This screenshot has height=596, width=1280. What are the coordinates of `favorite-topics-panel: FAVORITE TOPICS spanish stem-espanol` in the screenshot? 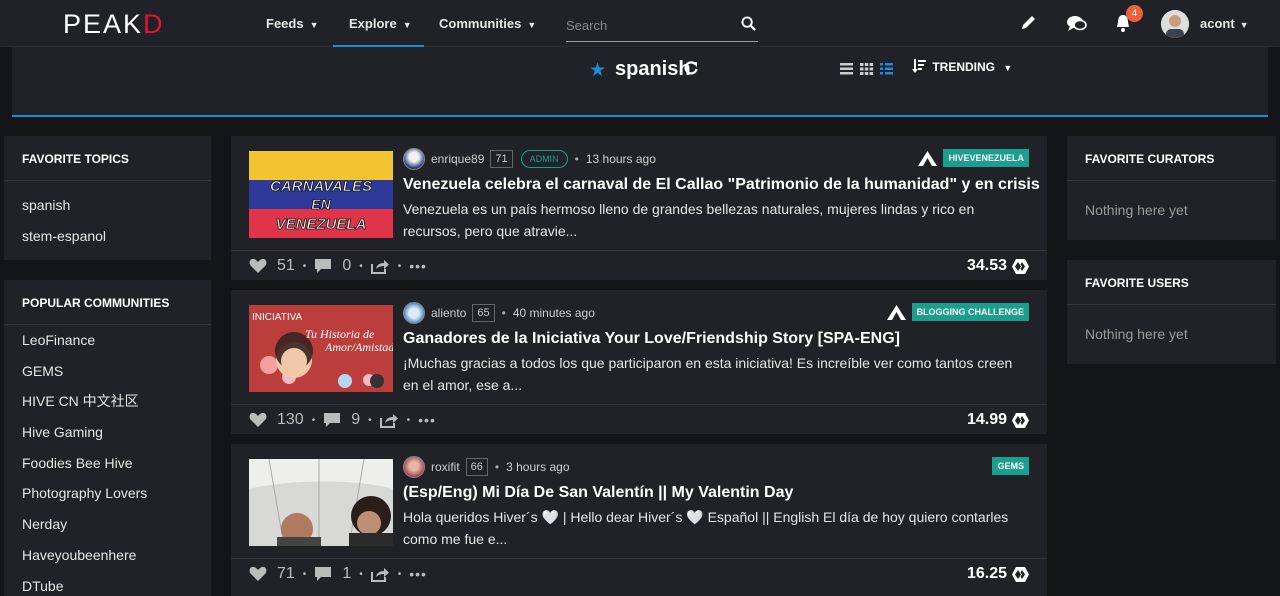 It's located at (107, 198).